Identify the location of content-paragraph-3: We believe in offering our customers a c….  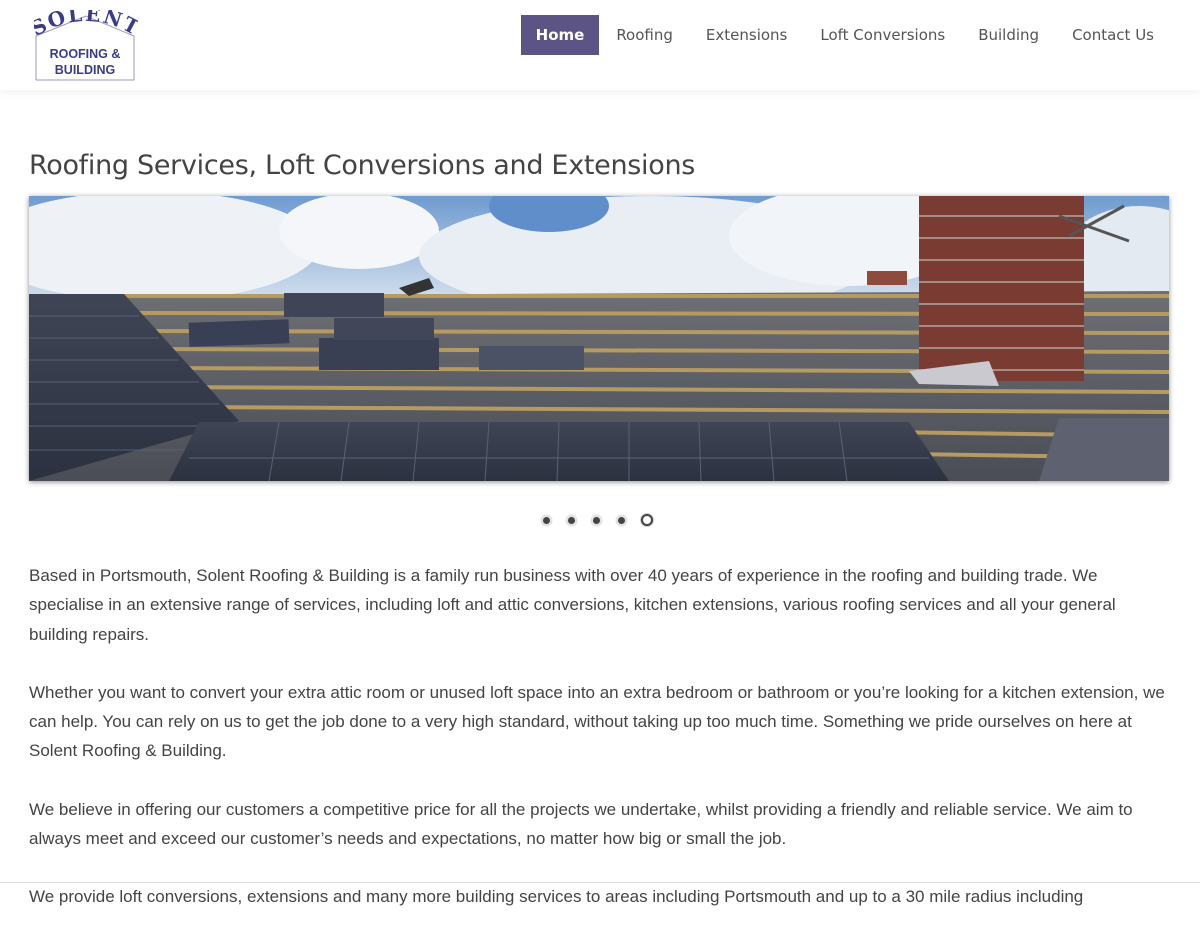
(581, 824).